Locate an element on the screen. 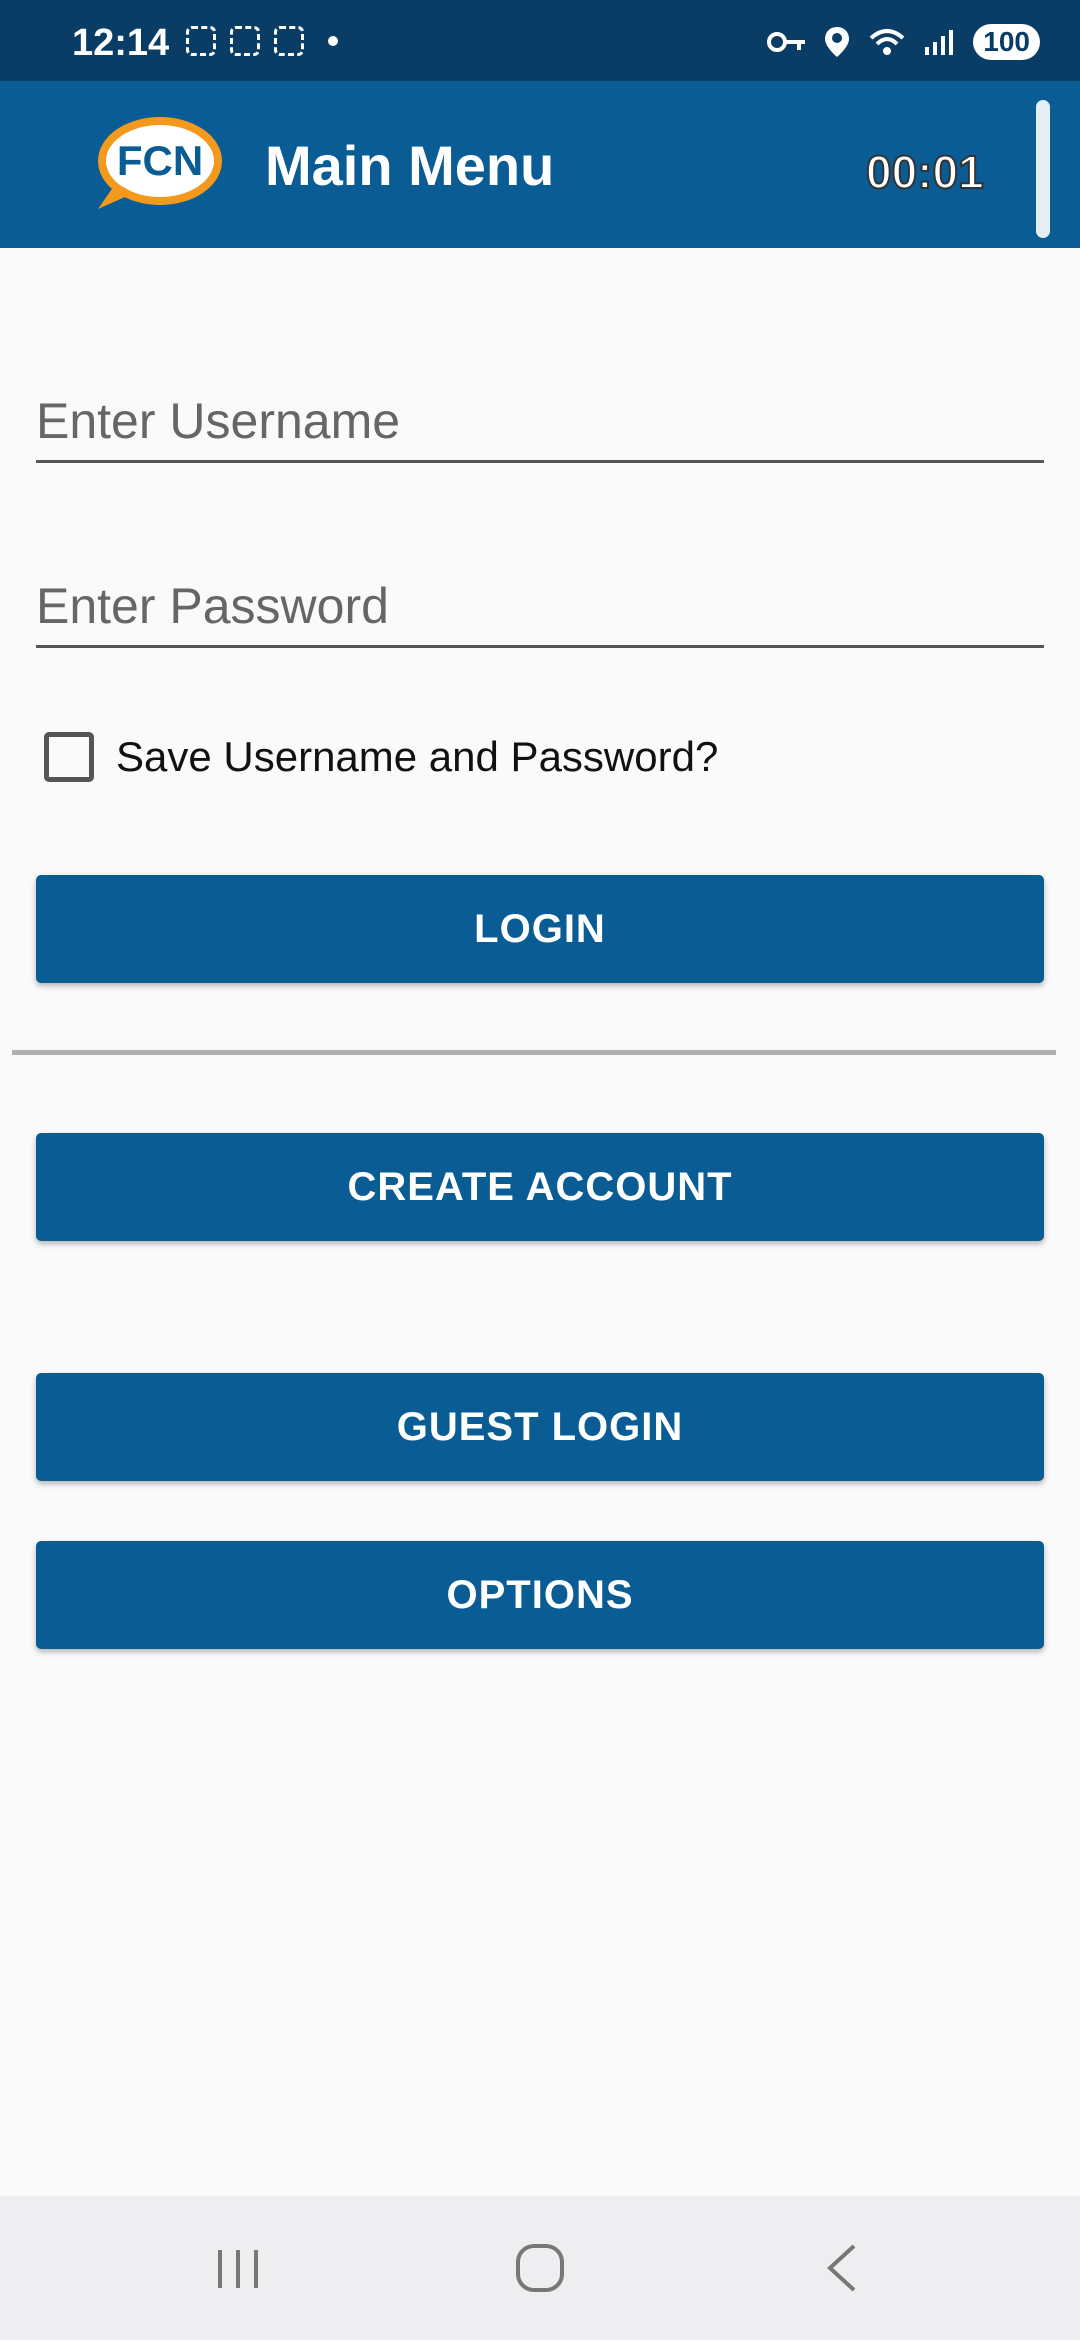 This screenshot has width=1080, height=2340. status-bar: 12:14 100 is located at coordinates (540, 40).